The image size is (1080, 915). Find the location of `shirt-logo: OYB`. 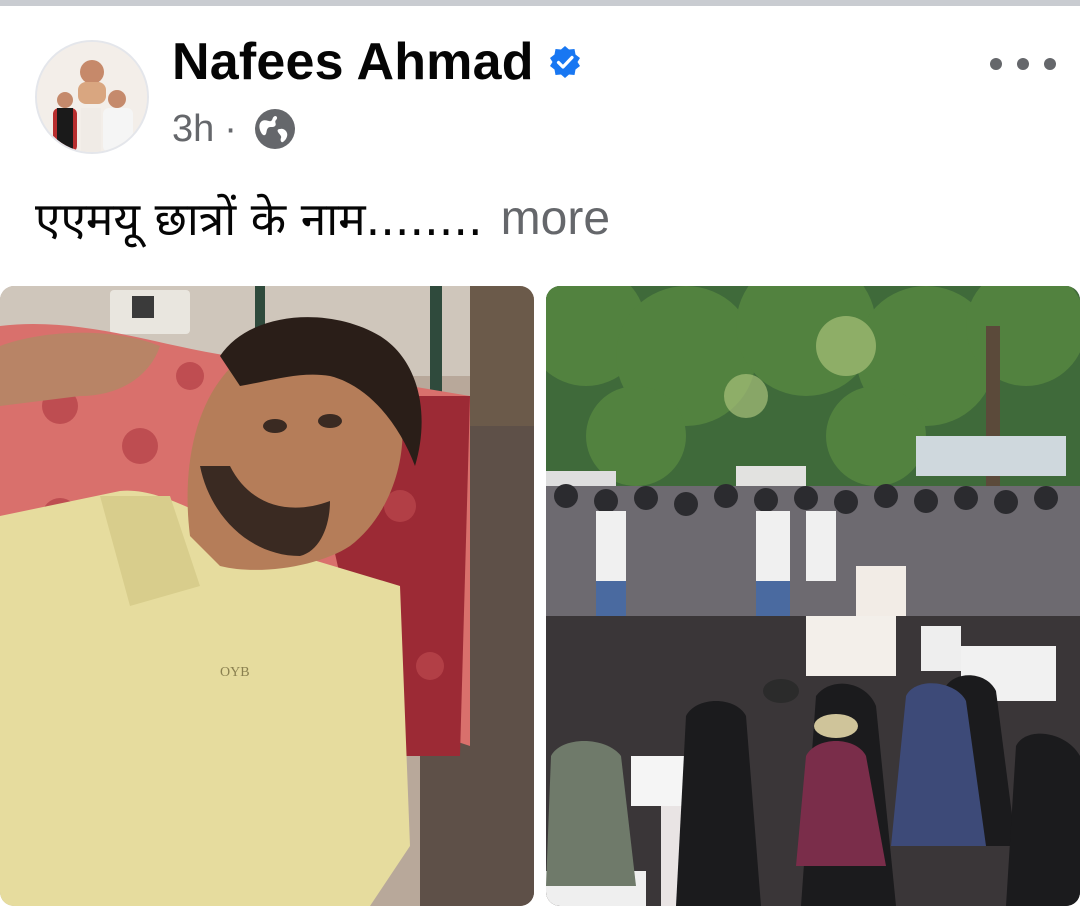

shirt-logo: OYB is located at coordinates (235, 672).